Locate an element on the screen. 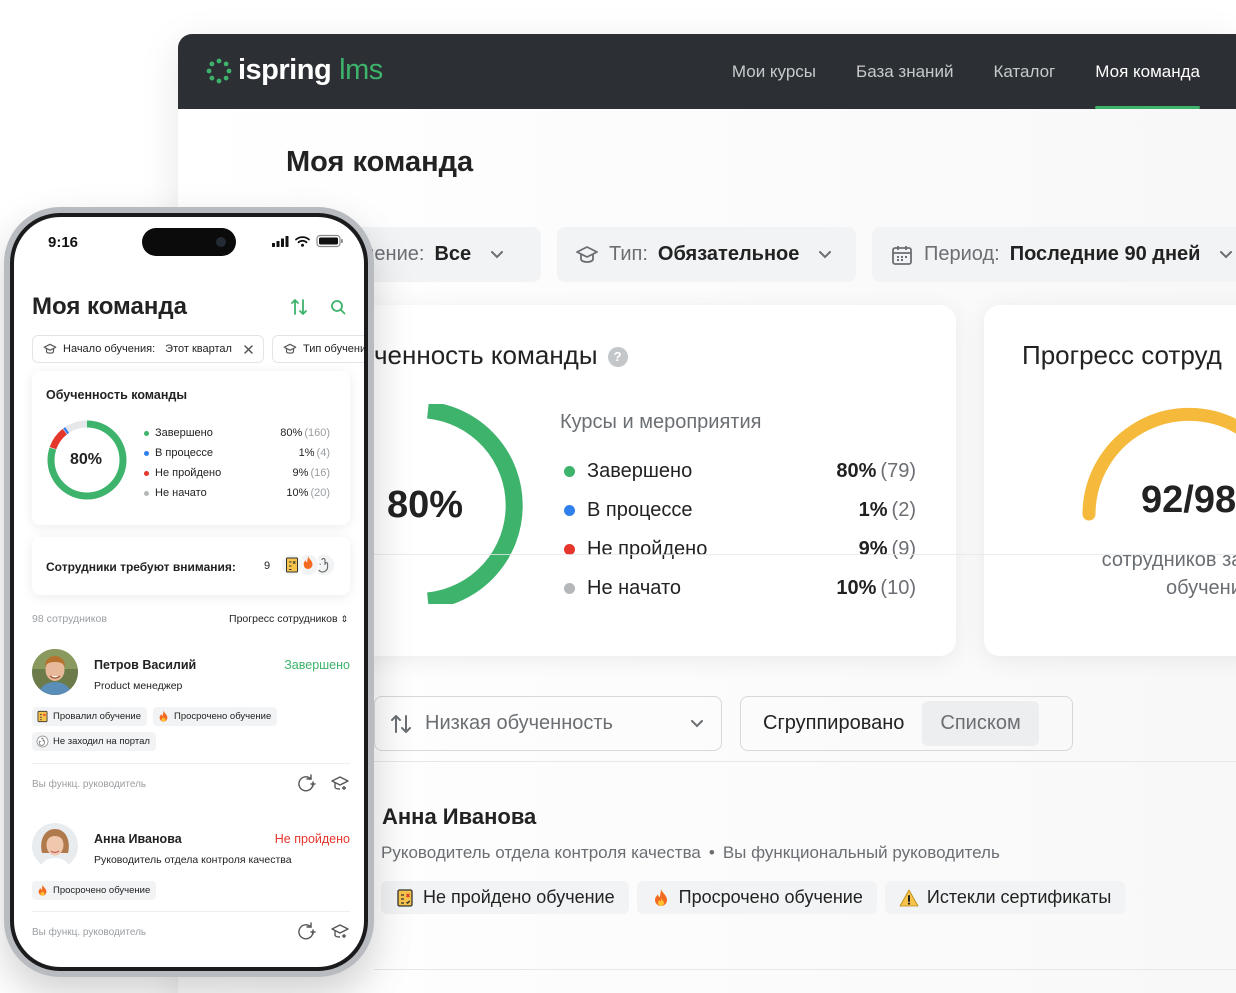 The image size is (1236, 993). close-icon is located at coordinates (248, 349).